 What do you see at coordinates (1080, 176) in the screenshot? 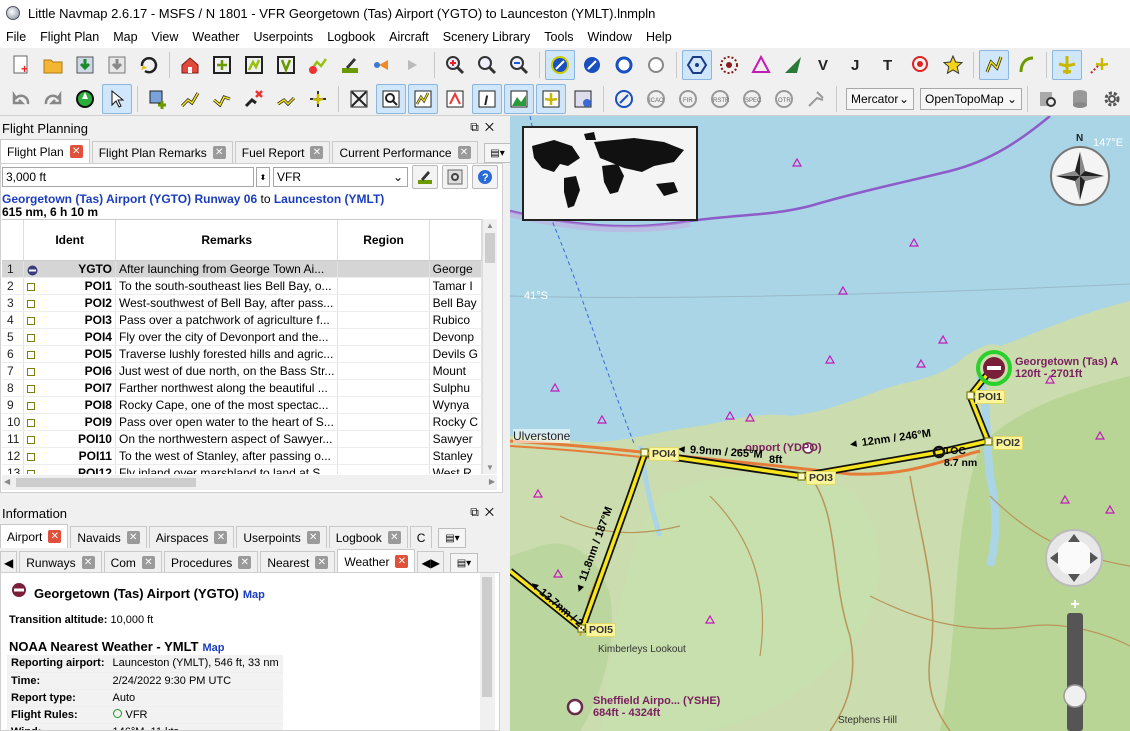
I see `compass-rose` at bounding box center [1080, 176].